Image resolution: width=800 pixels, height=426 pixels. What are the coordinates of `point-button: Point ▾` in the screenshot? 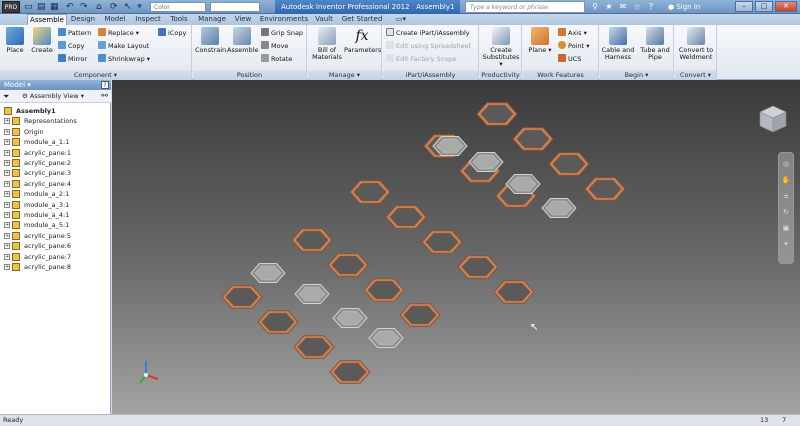 It's located at (573, 46).